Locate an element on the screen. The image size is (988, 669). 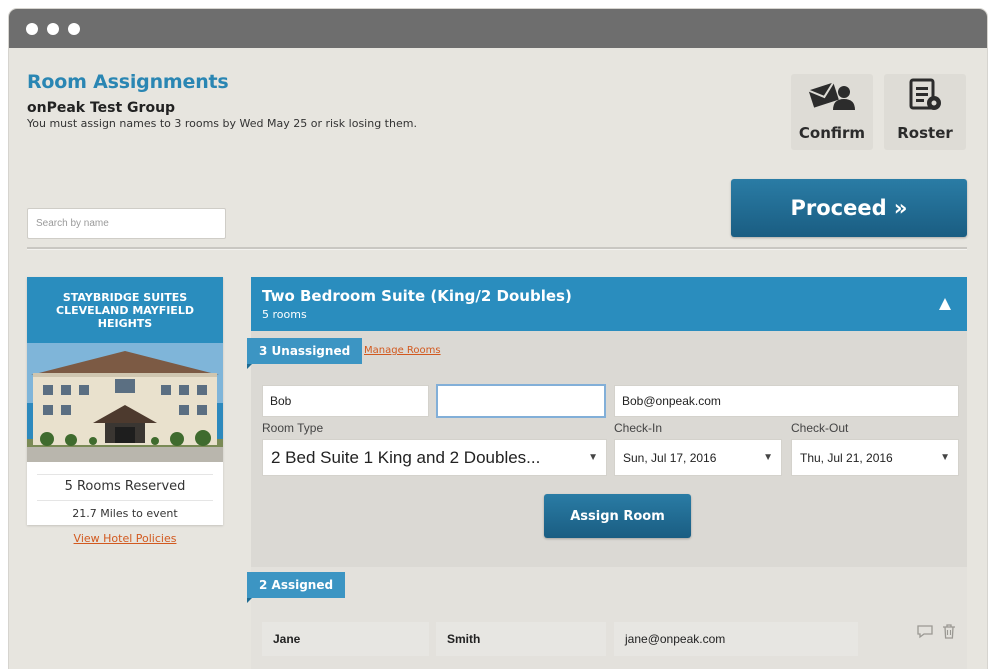
check-in-select: Sun, Jul 17, 2016 ▼ is located at coordinates (698, 457).